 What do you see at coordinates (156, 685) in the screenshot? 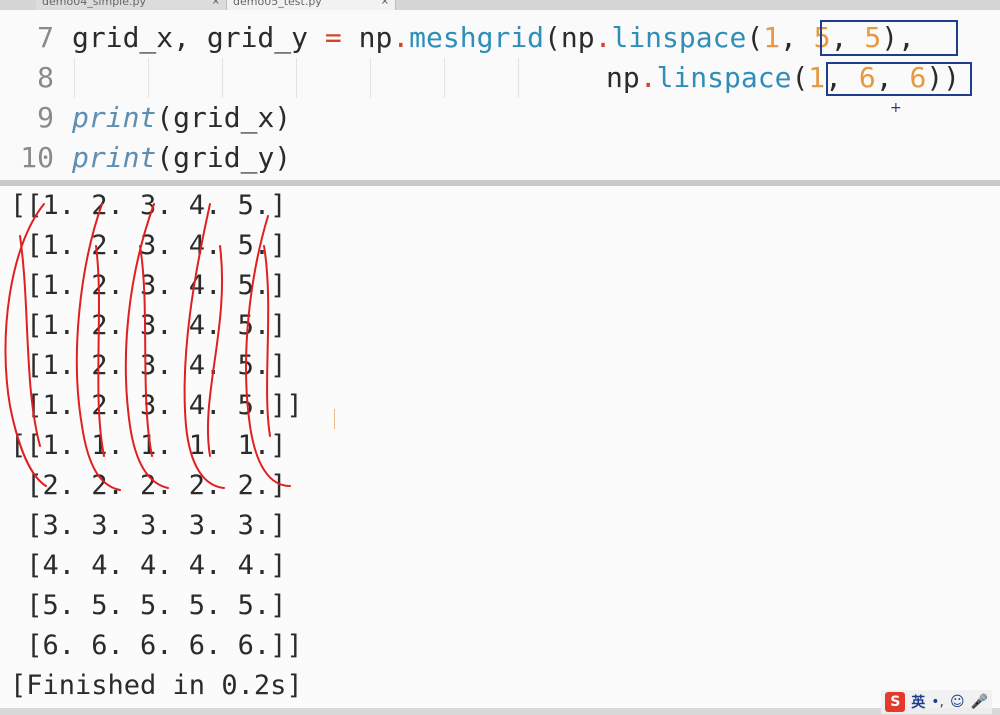
I see `output-line: [Finished in 0.2s]` at bounding box center [156, 685].